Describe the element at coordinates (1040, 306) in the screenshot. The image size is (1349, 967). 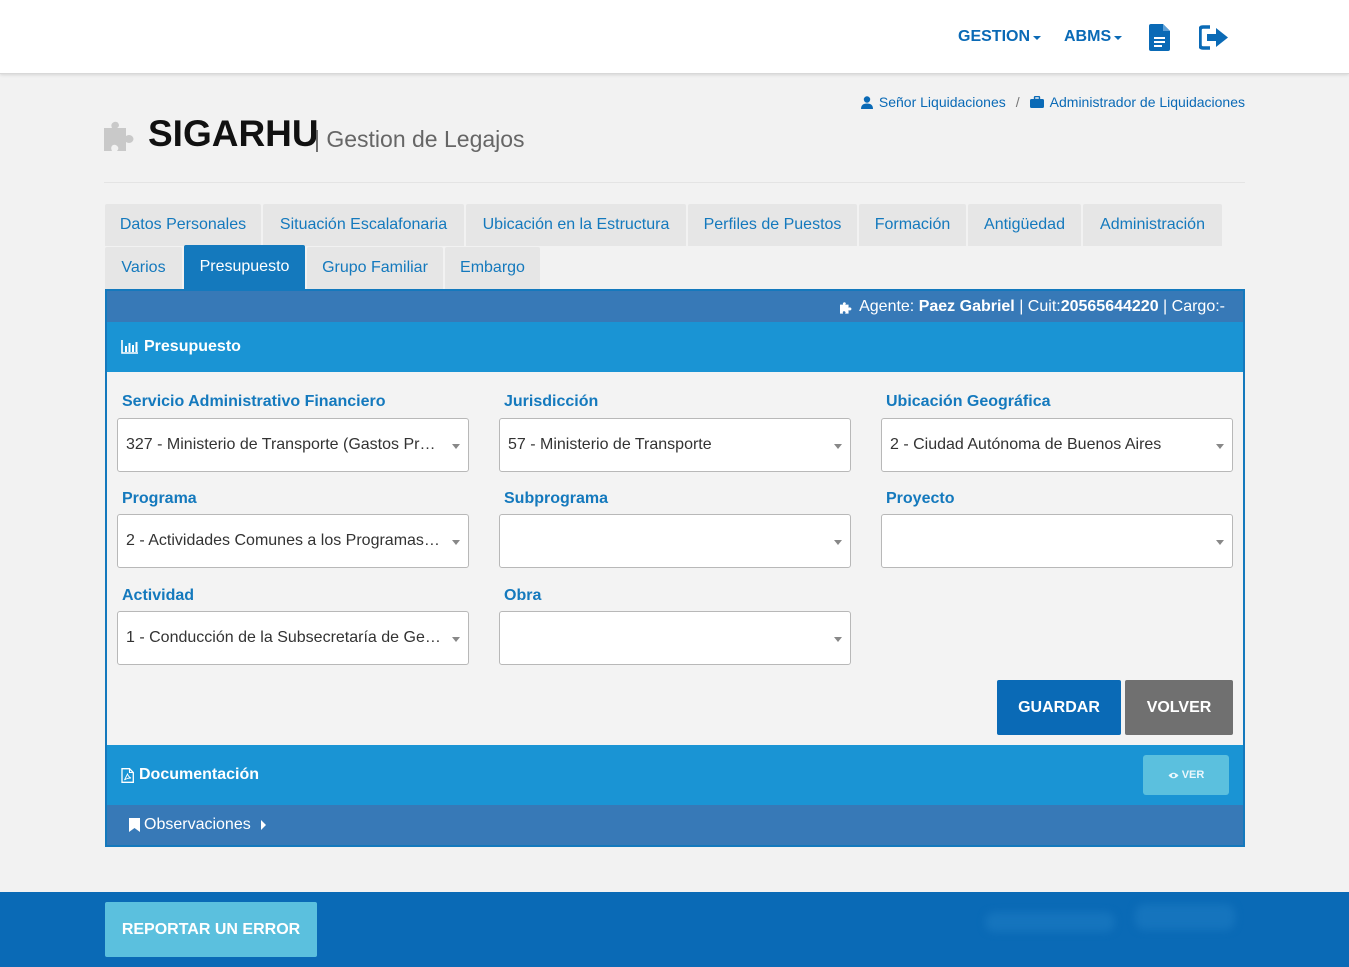
I see `cuit-label: | Cuit:` at that location.